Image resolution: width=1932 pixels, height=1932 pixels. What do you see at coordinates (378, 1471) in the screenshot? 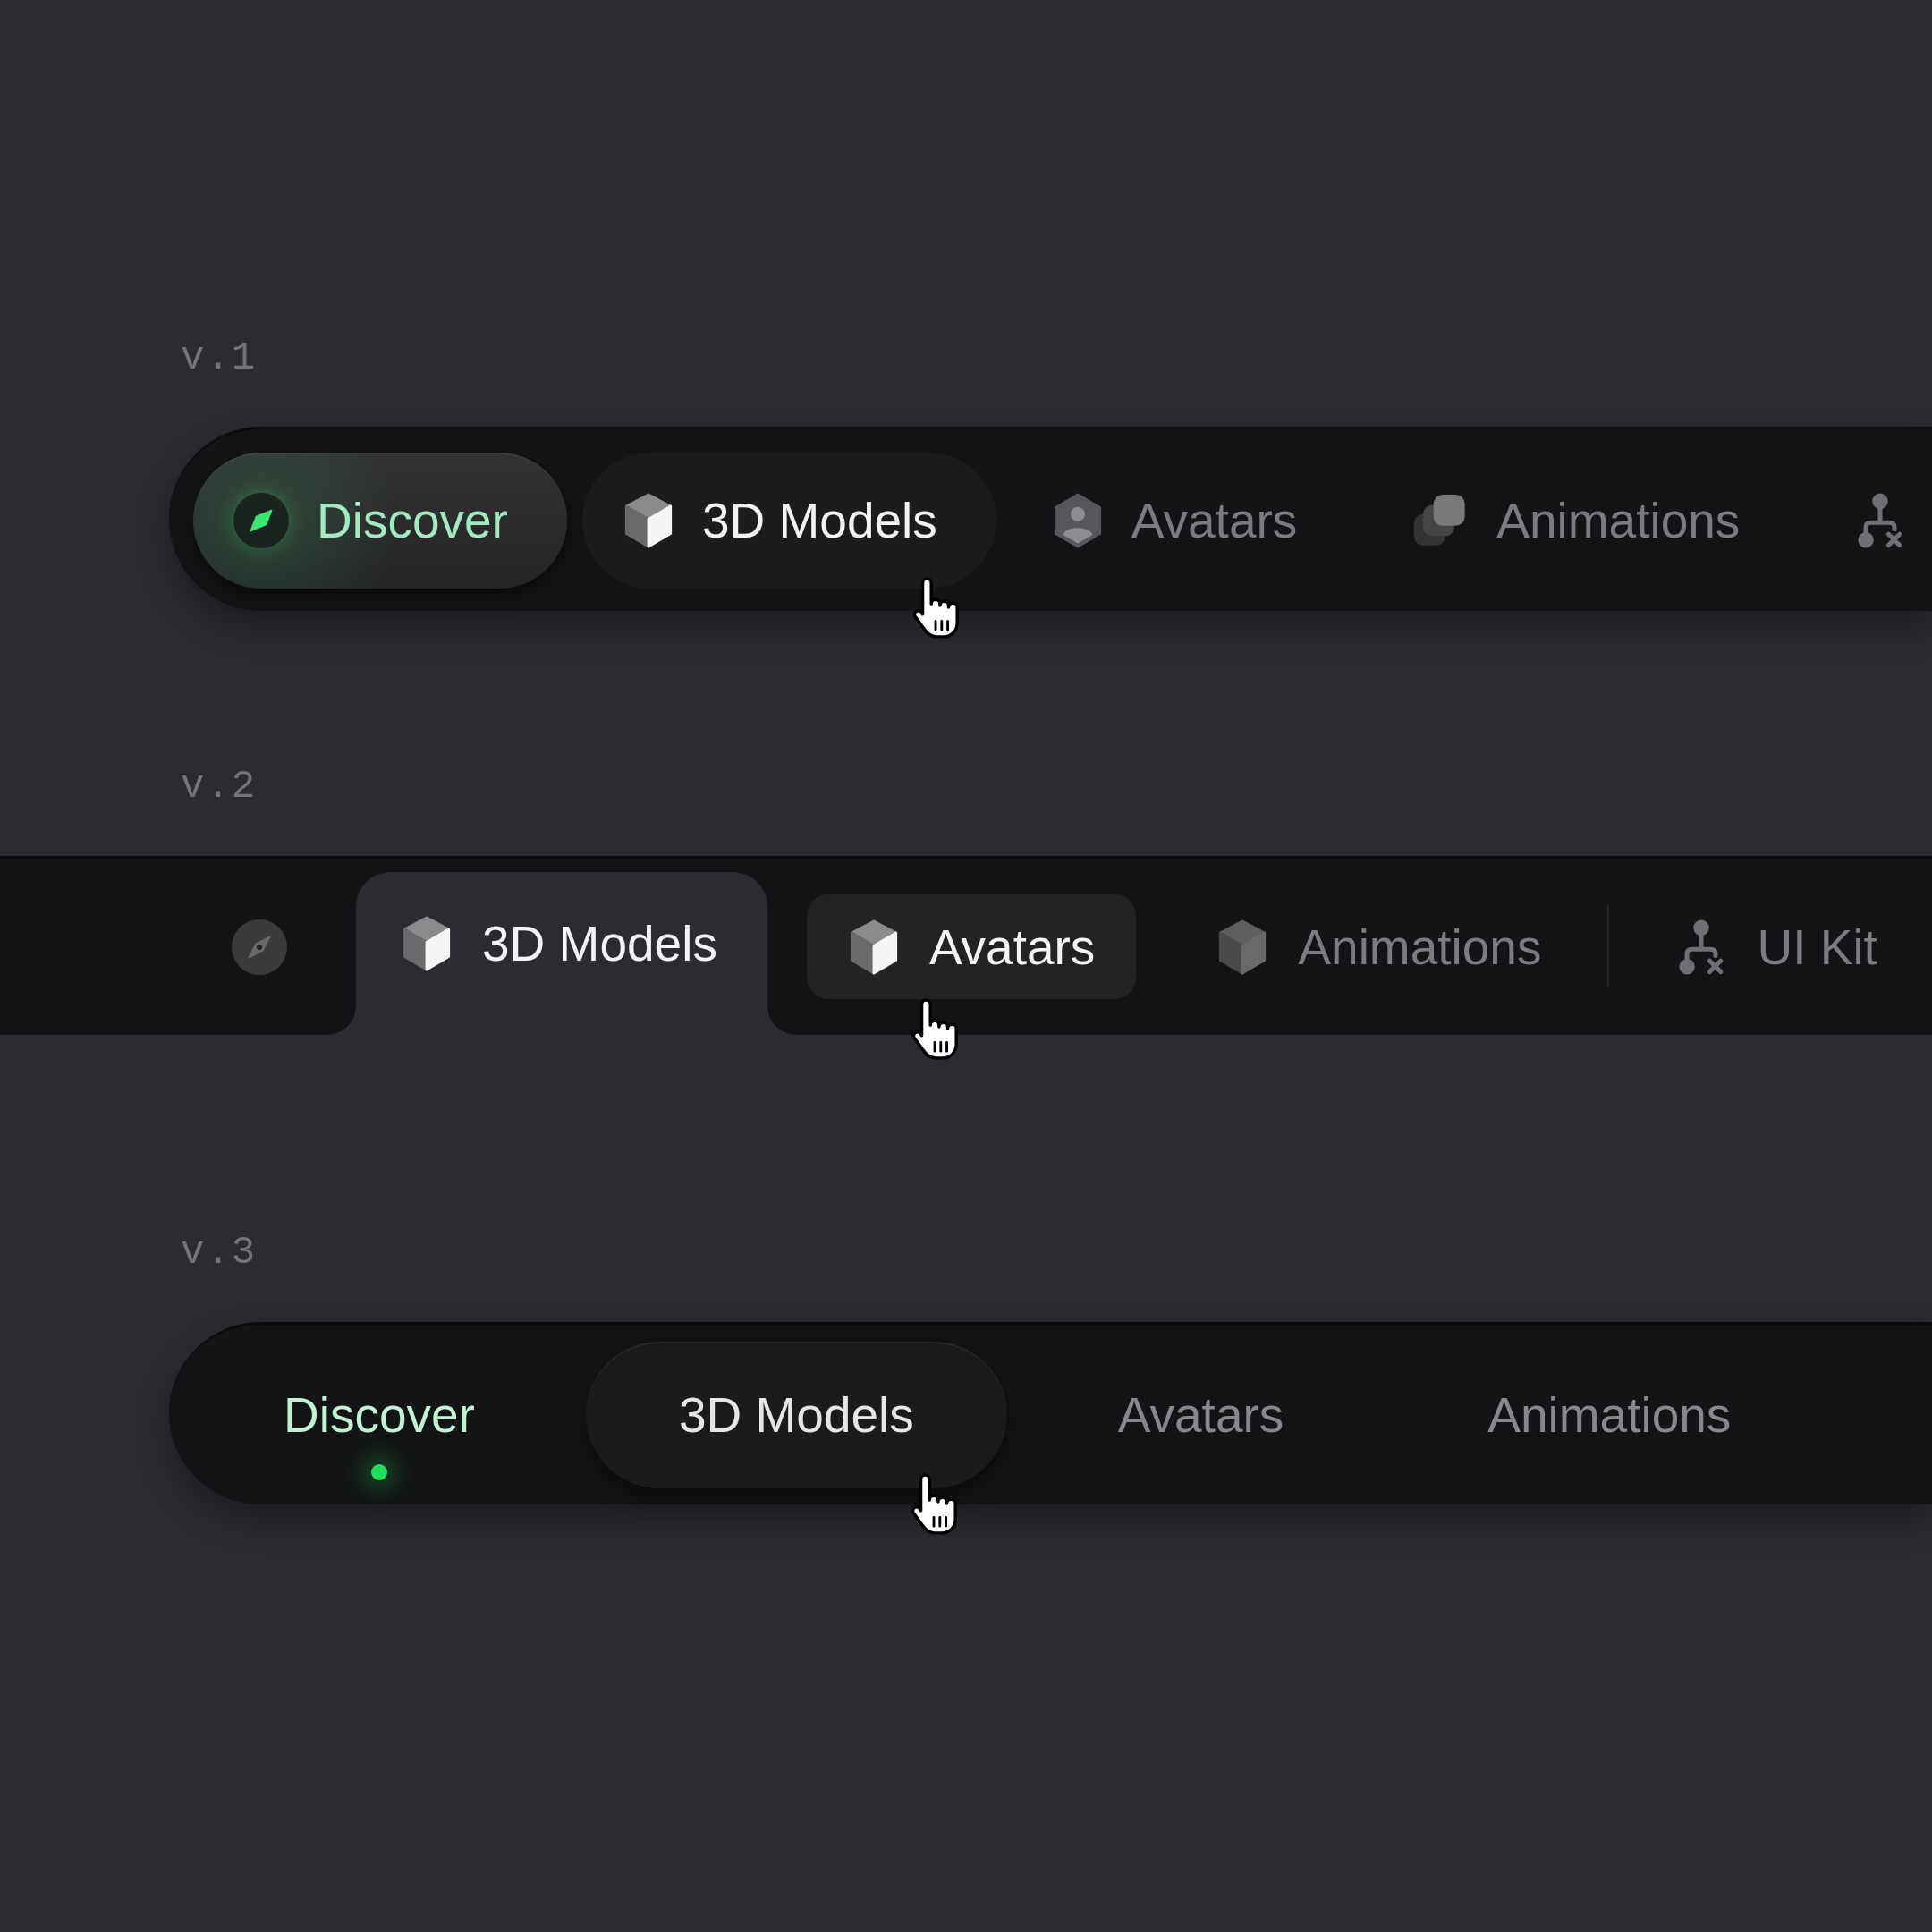
I see `indicator-dot-icon` at bounding box center [378, 1471].